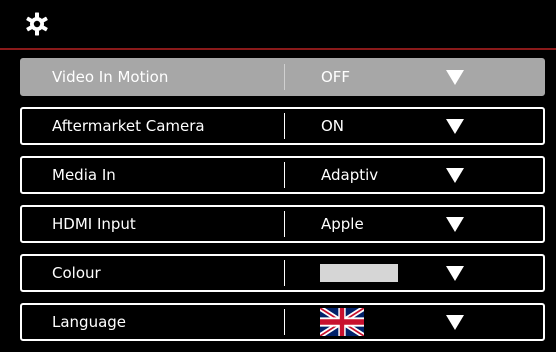 The image size is (556, 352). Describe the element at coordinates (278, 49) in the screenshot. I see `header-divider` at that location.